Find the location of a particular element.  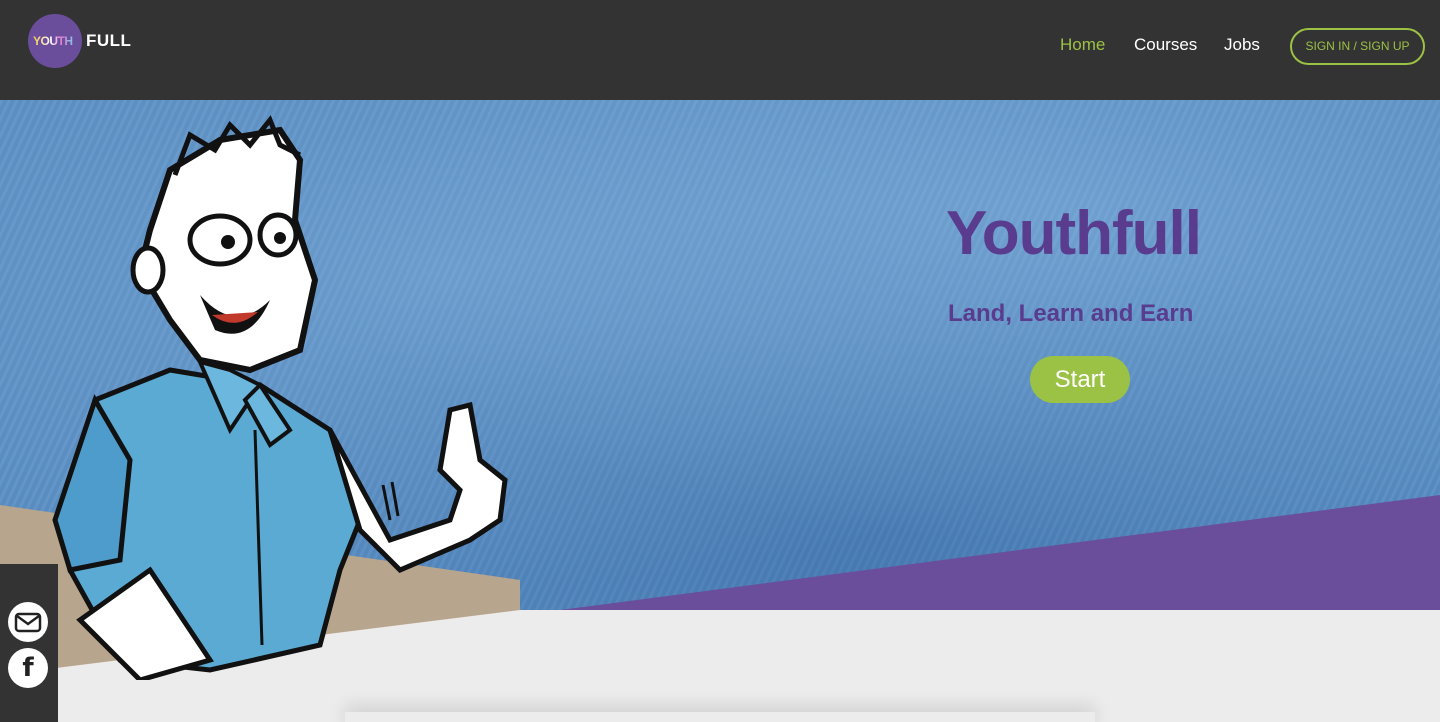

facebook-icon: f is located at coordinates (28, 668).